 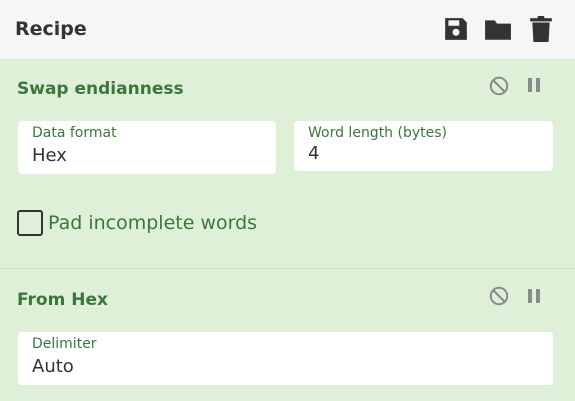 What do you see at coordinates (378, 133) in the screenshot?
I see `field-label: Word length (bytes)` at bounding box center [378, 133].